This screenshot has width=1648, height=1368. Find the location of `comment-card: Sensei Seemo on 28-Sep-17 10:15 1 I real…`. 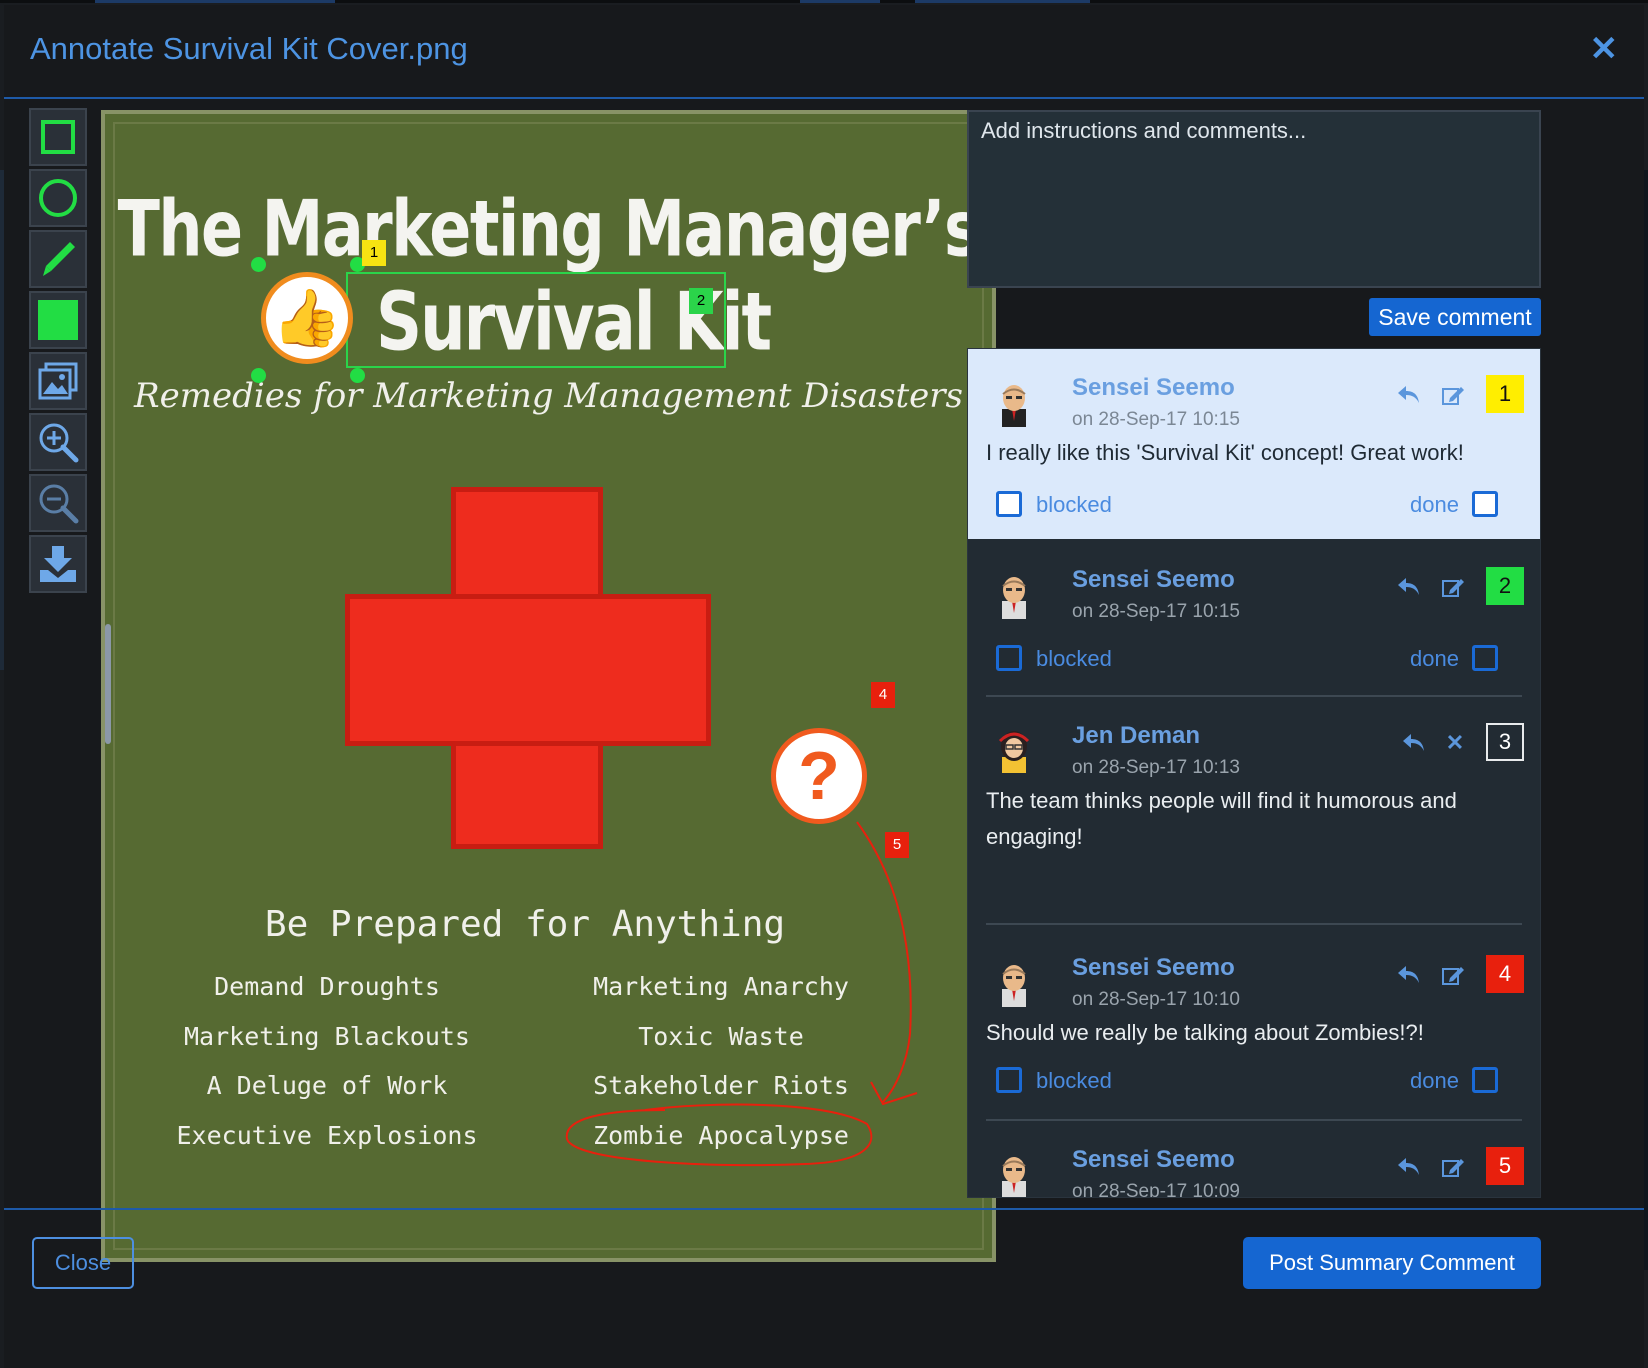

comment-card: Sensei Seemo on 28-Sep-17 10:15 1 I real… is located at coordinates (1254, 444).